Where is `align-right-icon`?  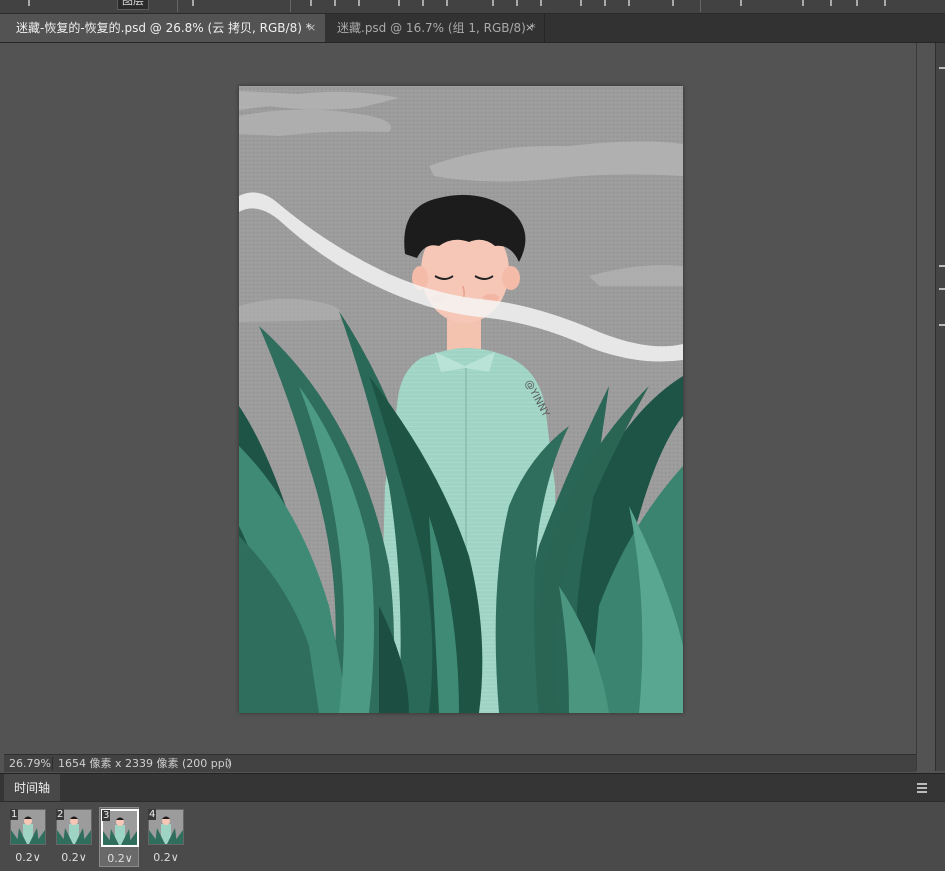
align-right-icon is located at coordinates (447, 4).